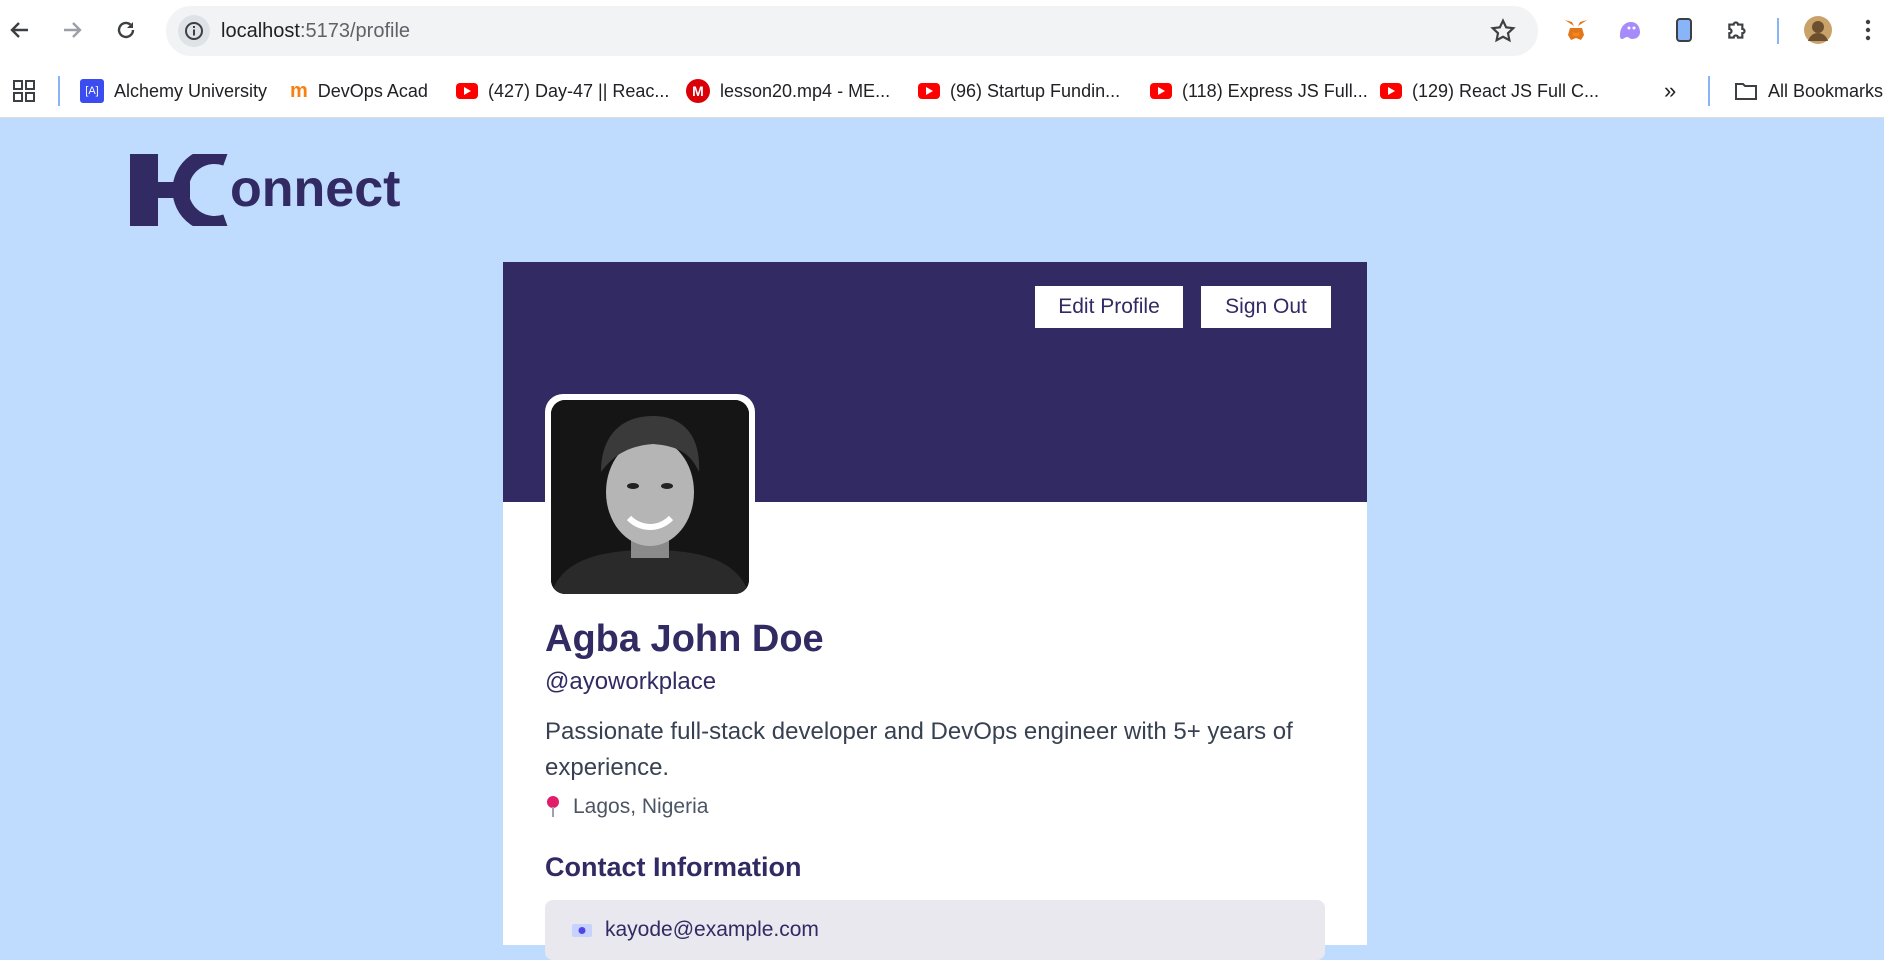  Describe the element at coordinates (126, 30) in the screenshot. I see `reload-icon` at that location.